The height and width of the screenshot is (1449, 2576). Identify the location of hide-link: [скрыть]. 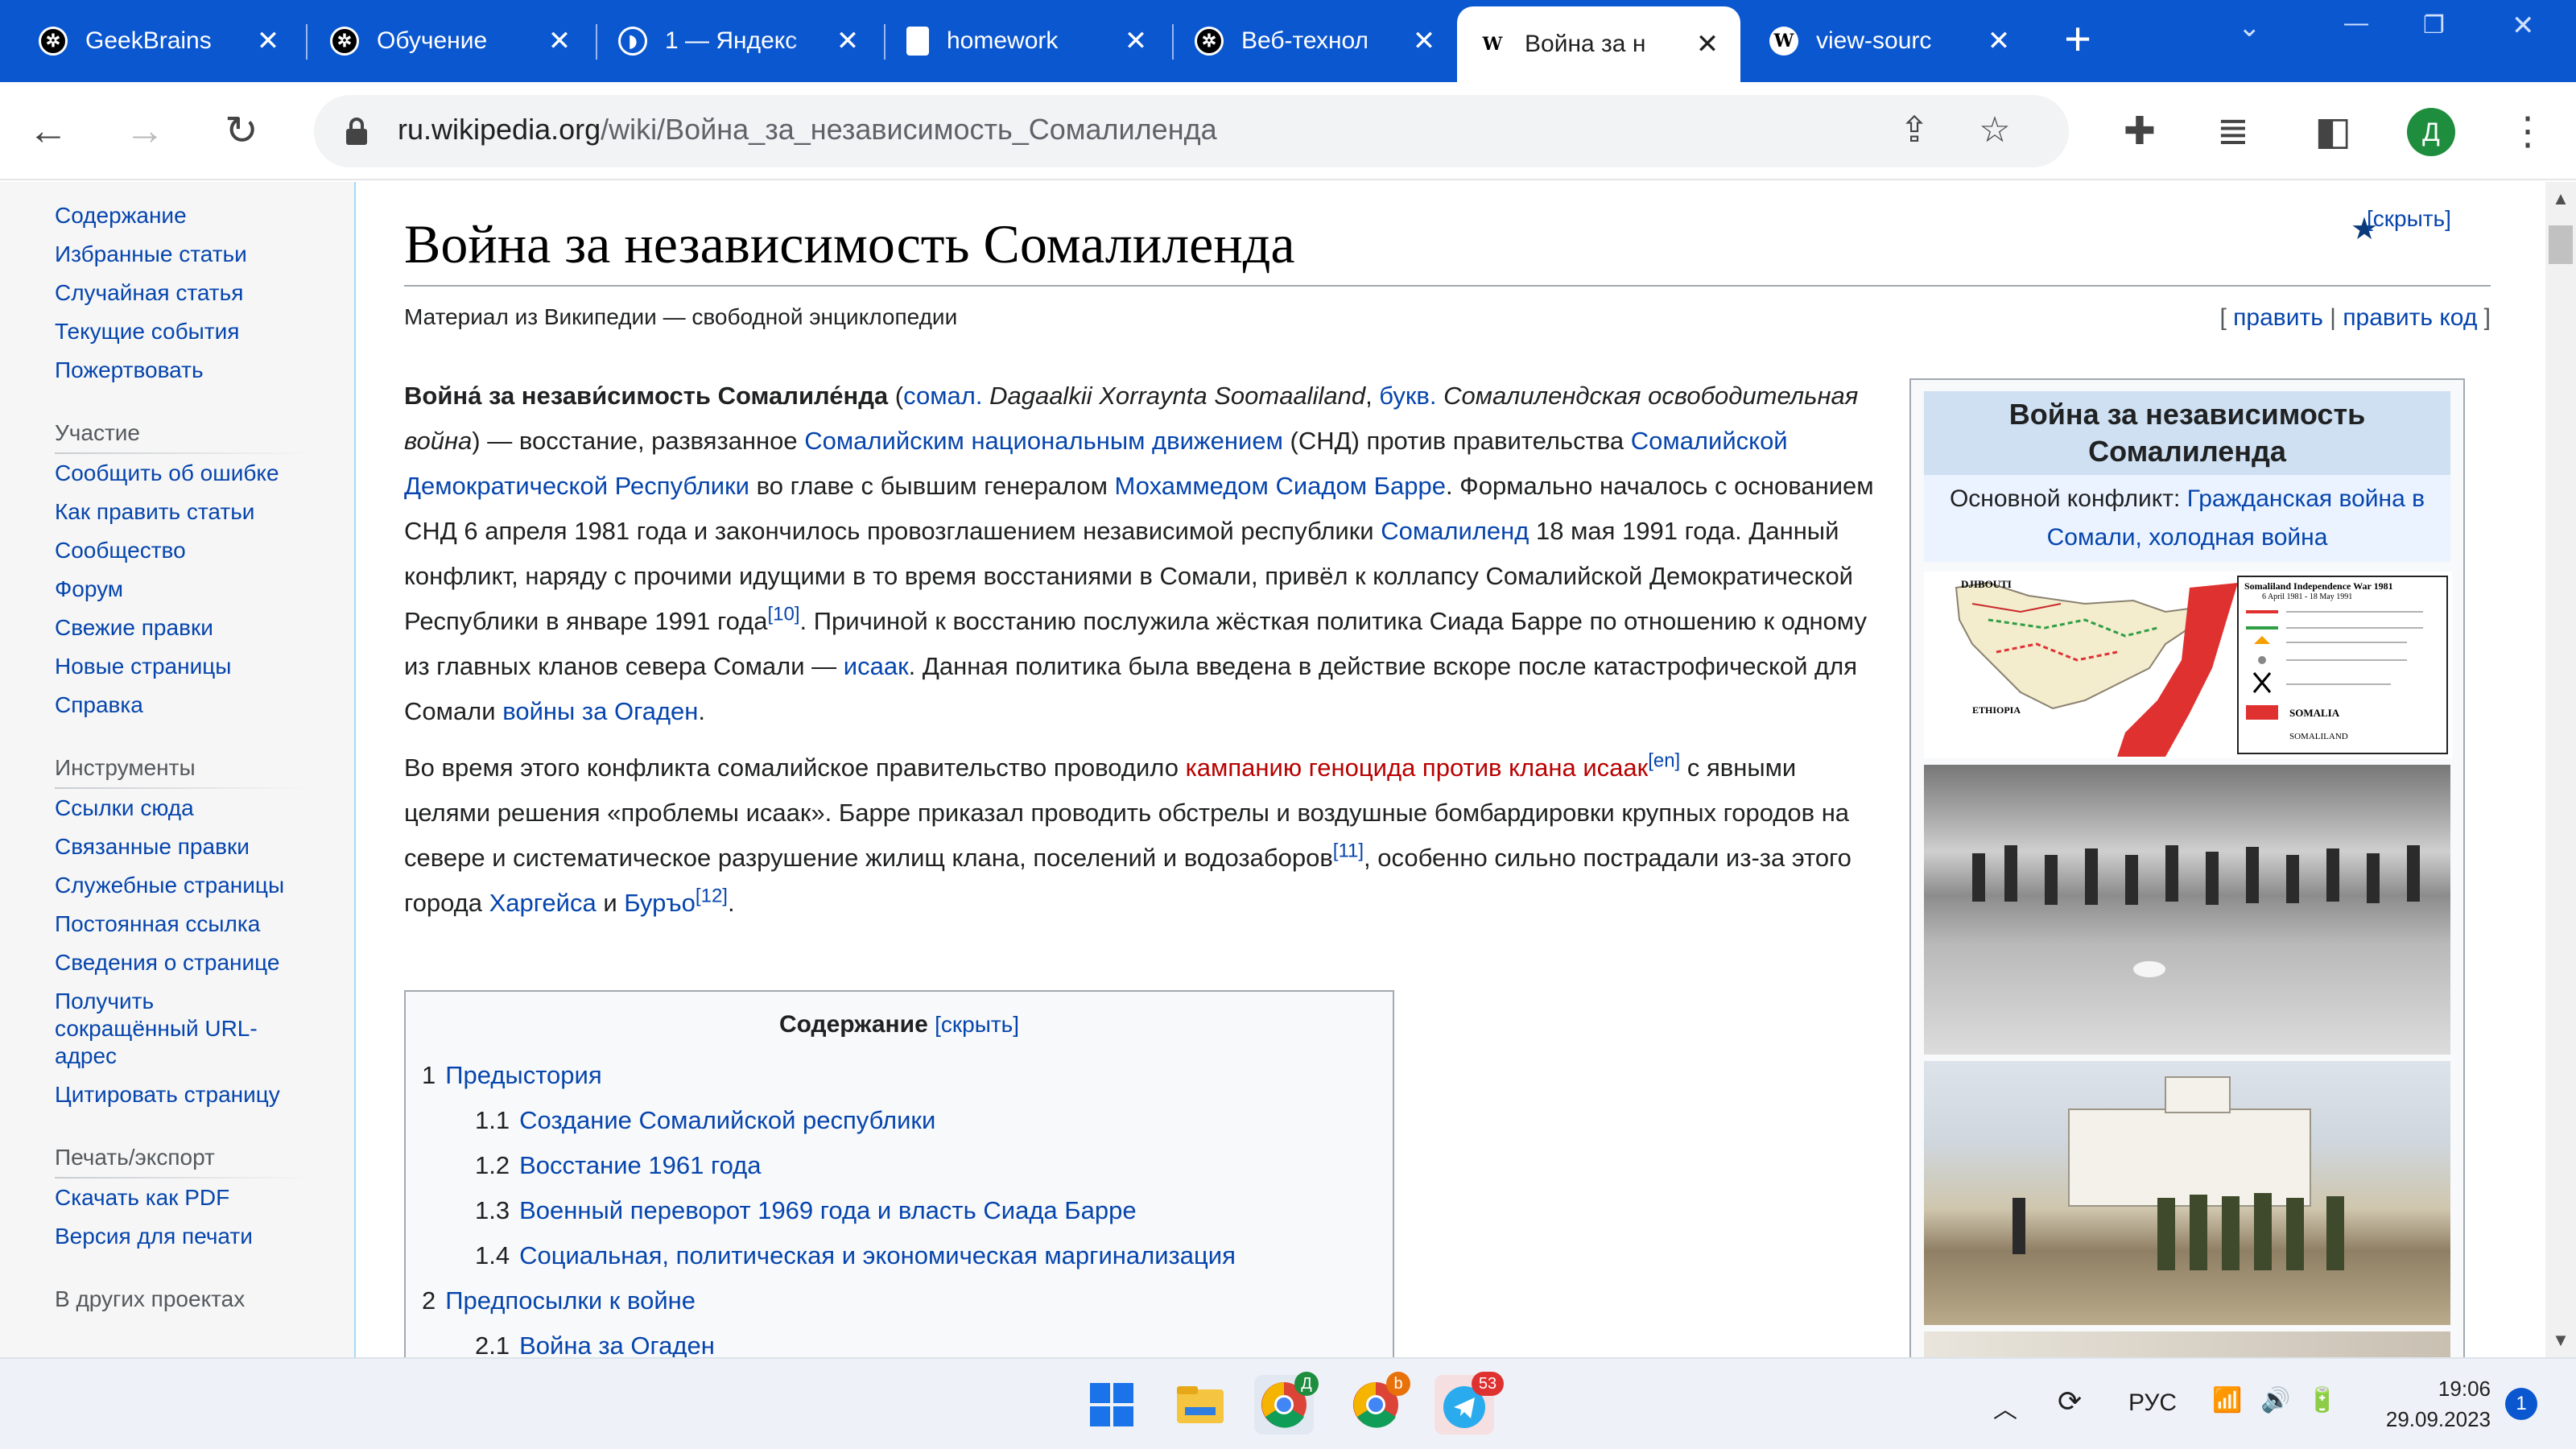
(2409, 219).